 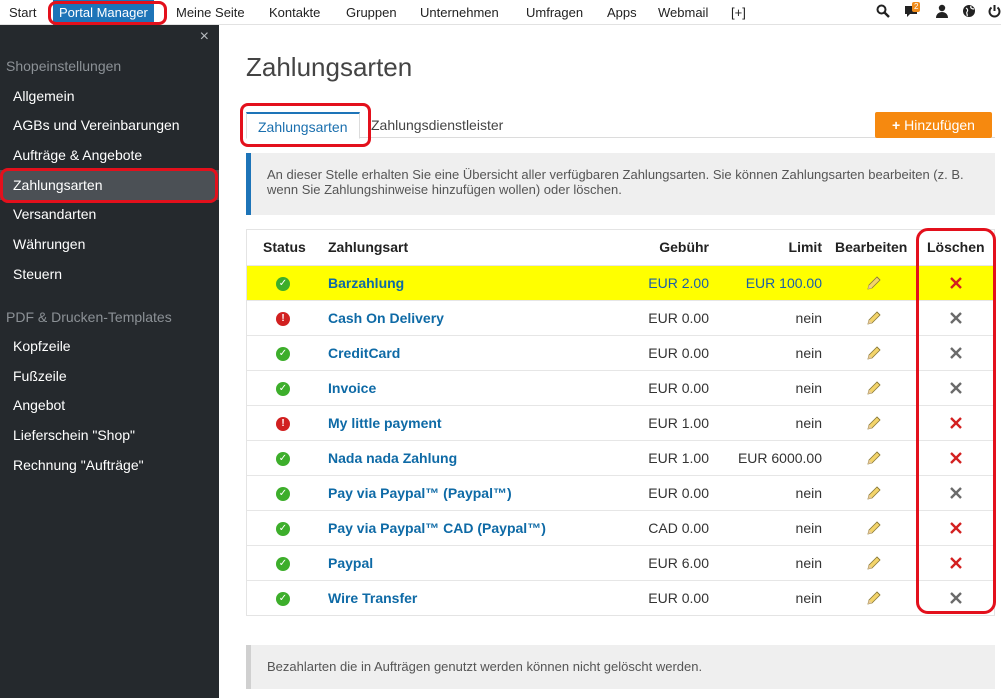 I want to click on table-row: ! Cash On Delivery EUR 0.00 nein, so click(x=620, y=317).